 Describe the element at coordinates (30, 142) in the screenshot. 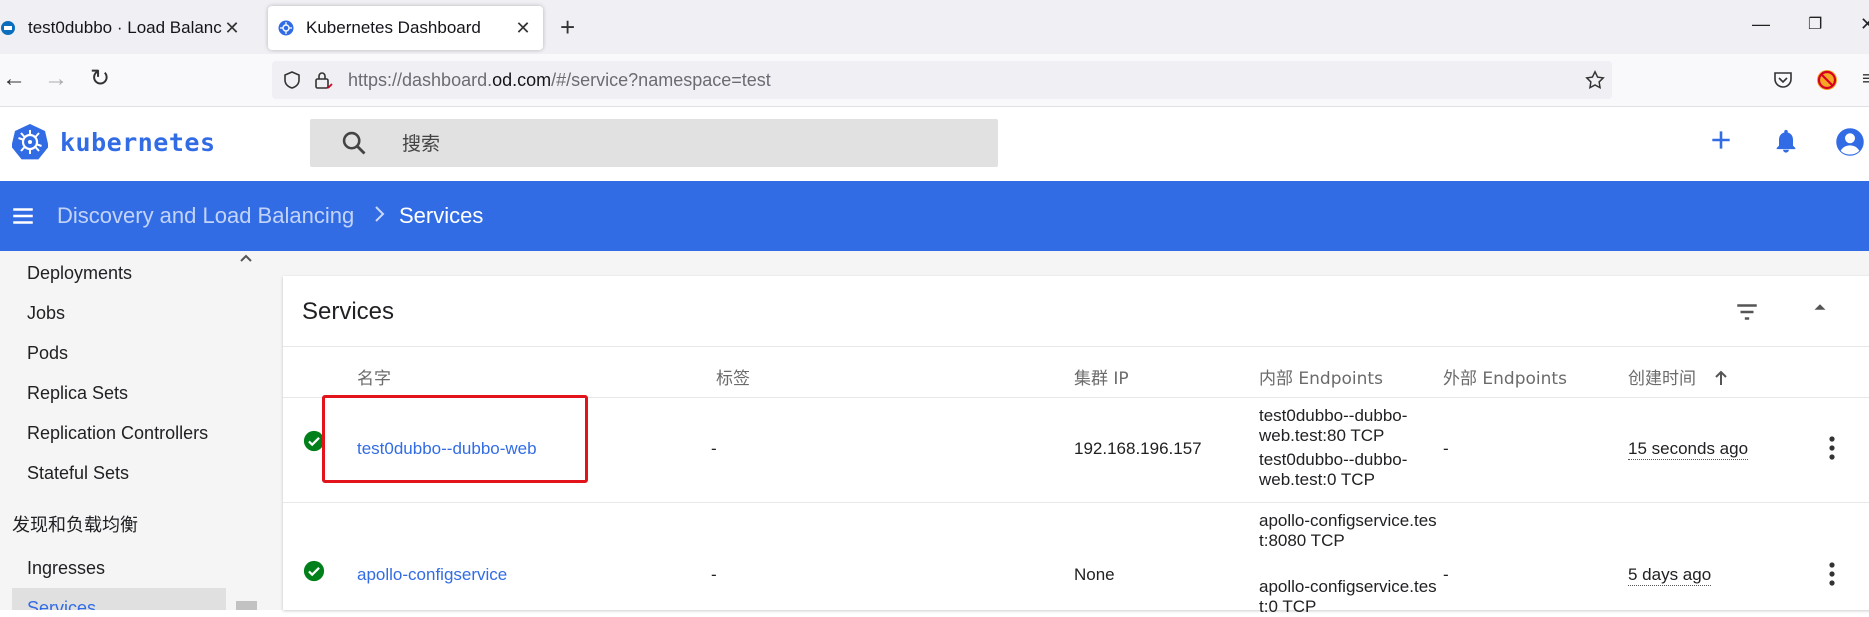

I see `kubernetes-wheel-icon` at that location.